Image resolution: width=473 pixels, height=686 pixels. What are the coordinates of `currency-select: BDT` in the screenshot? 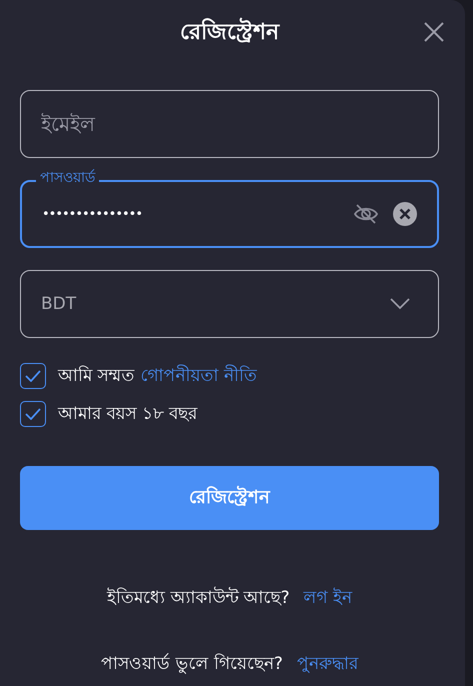 It's located at (229, 304).